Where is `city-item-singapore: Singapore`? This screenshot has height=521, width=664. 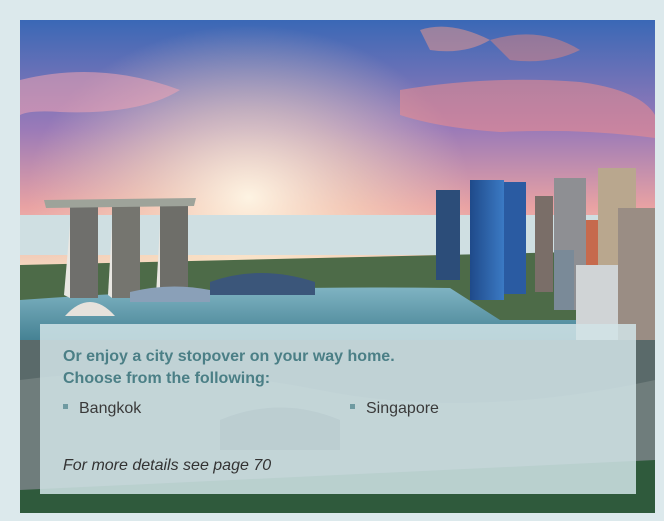
city-item-singapore: Singapore is located at coordinates (394, 409).